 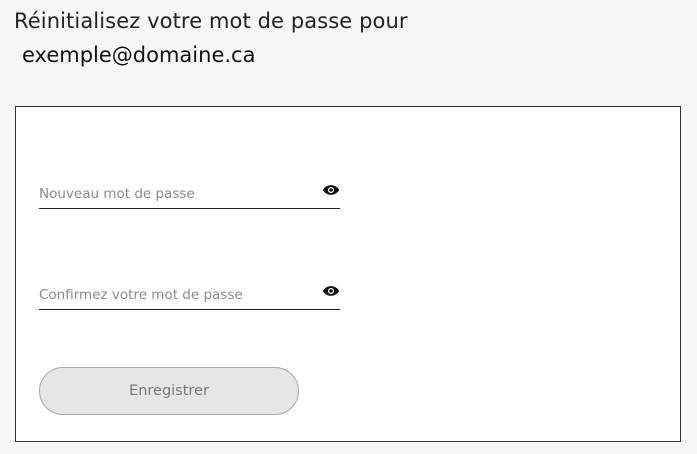 What do you see at coordinates (169, 391) in the screenshot?
I see `save-button: Enregistrer` at bounding box center [169, 391].